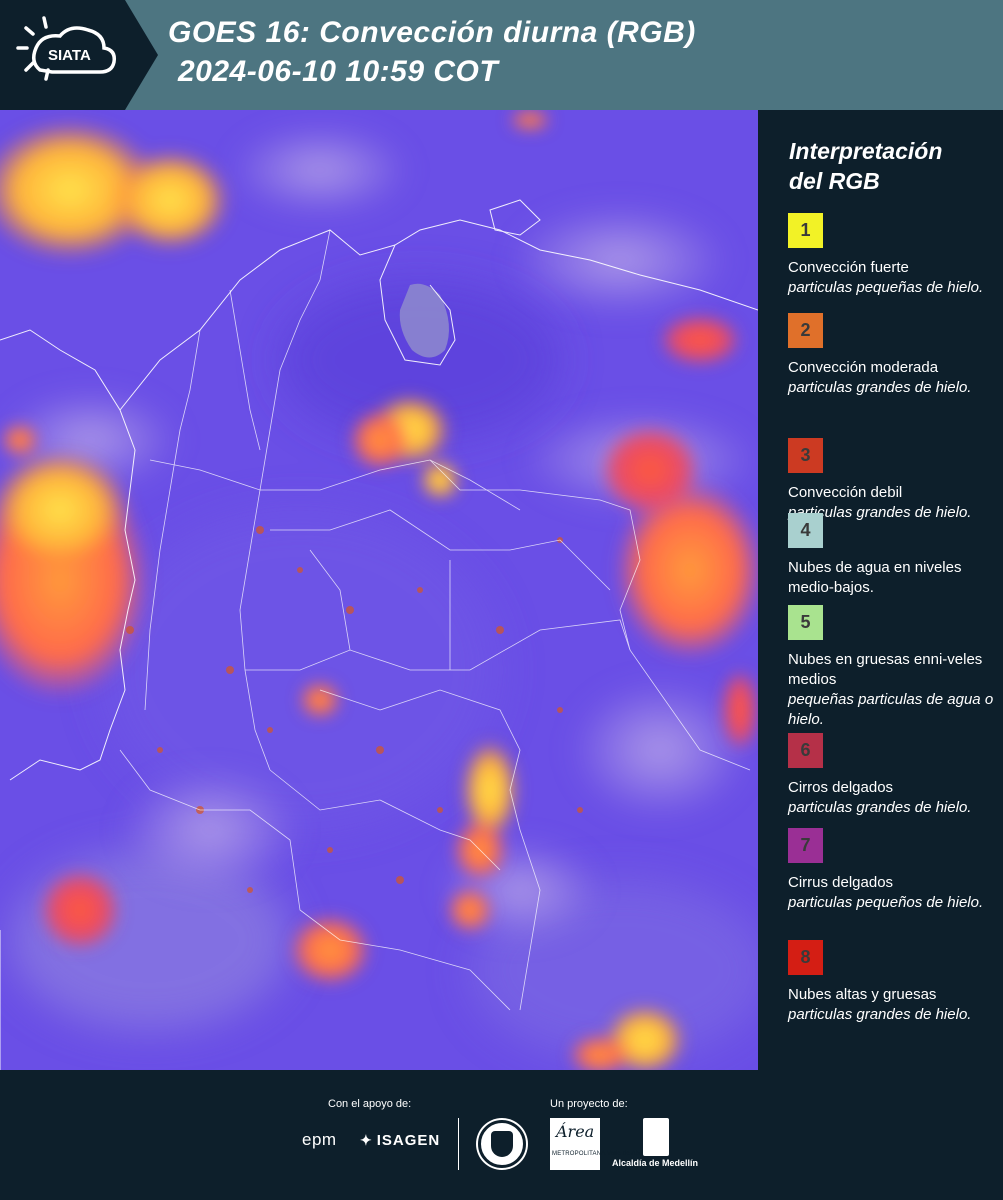 This screenshot has height=1200, width=1003. I want to click on legend-swatch: 2, so click(805, 330).